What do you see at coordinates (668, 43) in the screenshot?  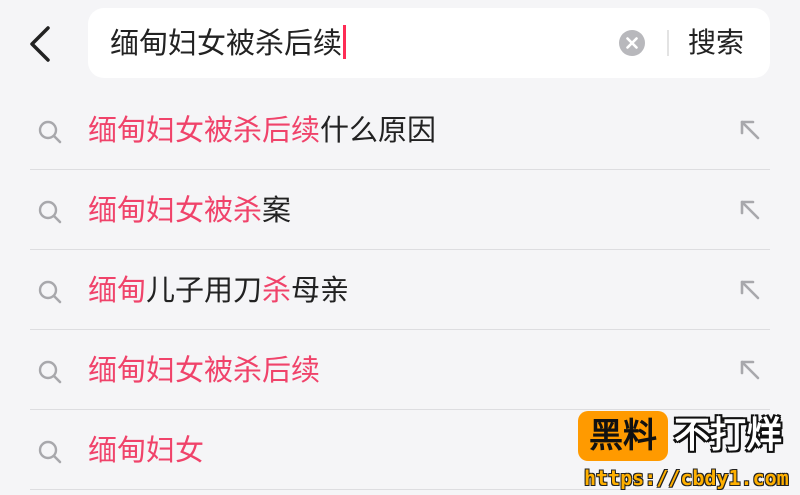 I see `search-divider` at bounding box center [668, 43].